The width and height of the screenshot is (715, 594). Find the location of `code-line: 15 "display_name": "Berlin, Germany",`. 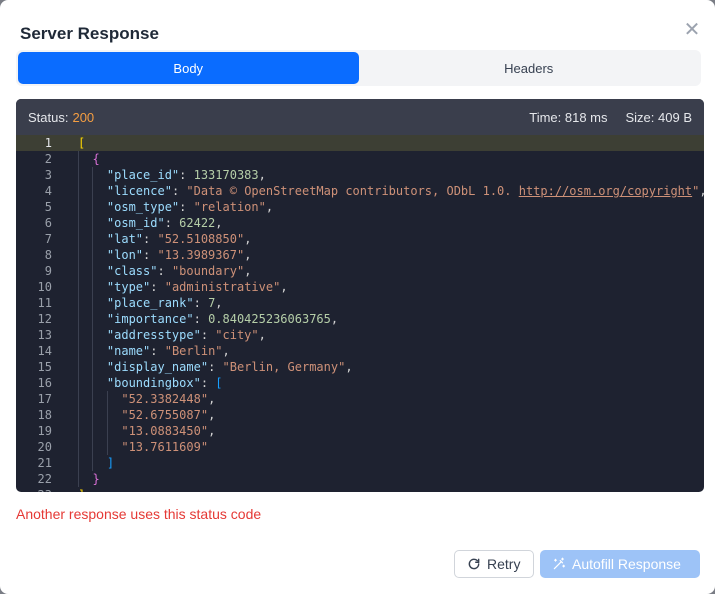

code-line: 15 "display_name": "Berlin, Germany", is located at coordinates (360, 367).